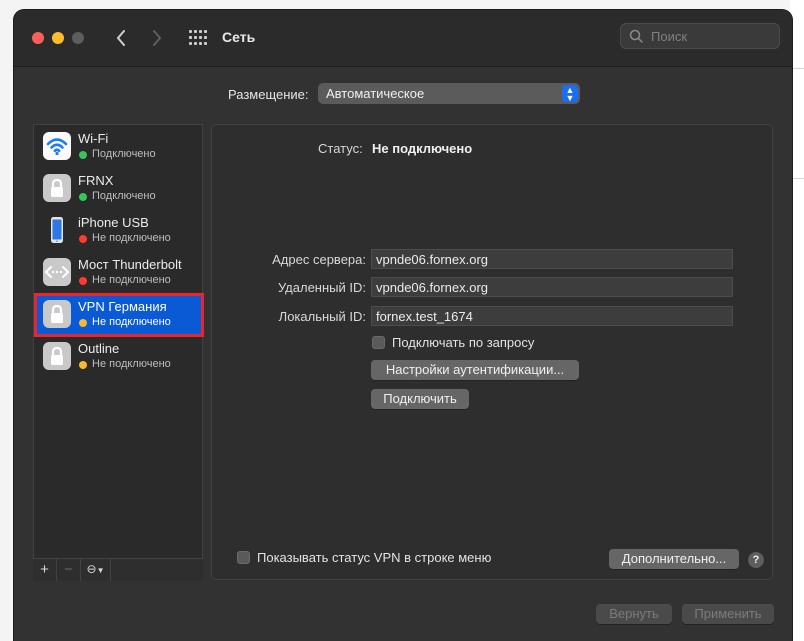 The width and height of the screenshot is (804, 641). Describe the element at coordinates (322, 316) in the screenshot. I see `local-id-label: Локальный ID:` at that location.